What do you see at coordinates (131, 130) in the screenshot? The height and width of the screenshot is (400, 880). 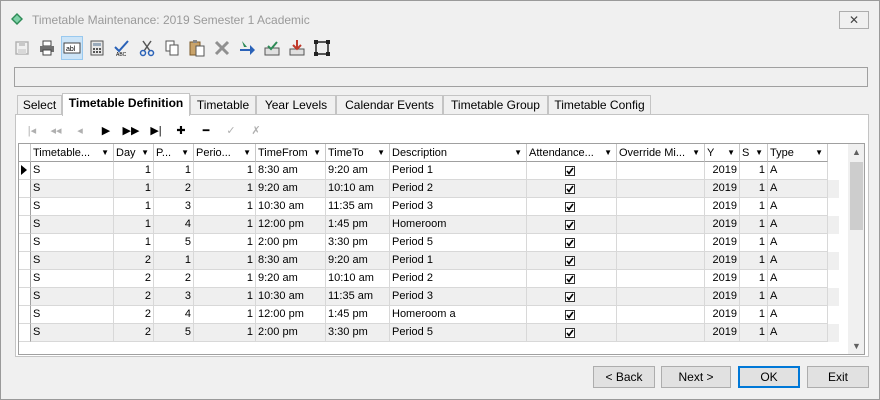 I see `next-page-button: ▶▶` at bounding box center [131, 130].